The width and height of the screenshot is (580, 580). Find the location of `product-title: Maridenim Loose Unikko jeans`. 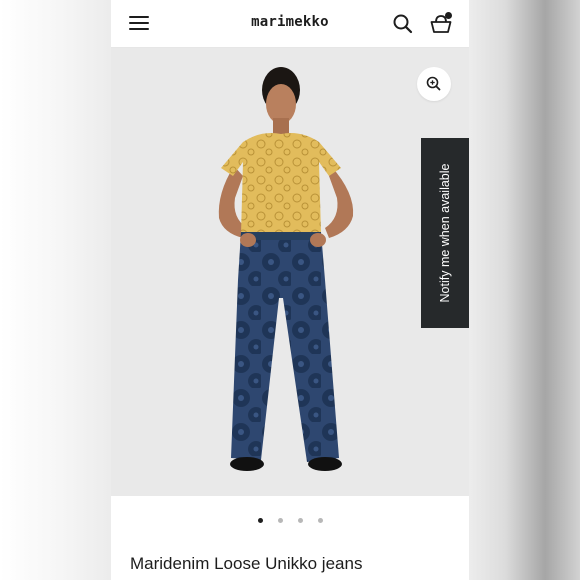

product-title: Maridenim Loose Unikko jeans is located at coordinates (246, 563).